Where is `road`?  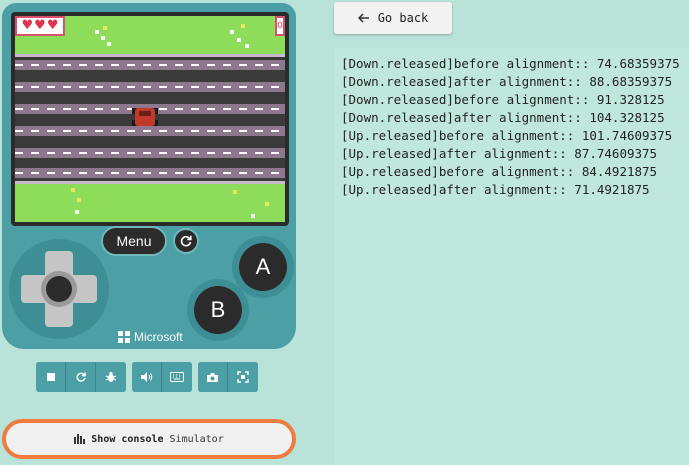 road is located at coordinates (150, 119).